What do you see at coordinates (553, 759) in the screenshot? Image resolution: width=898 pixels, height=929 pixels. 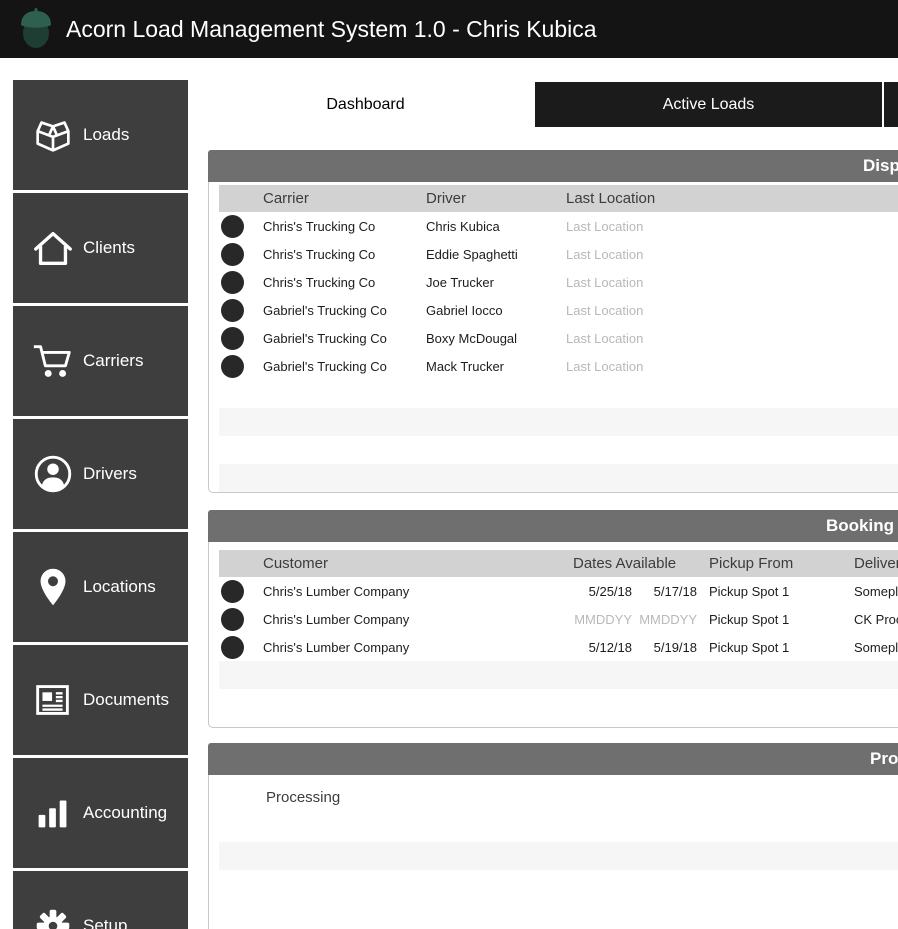 I see `processing-panel-header: Pro` at bounding box center [553, 759].